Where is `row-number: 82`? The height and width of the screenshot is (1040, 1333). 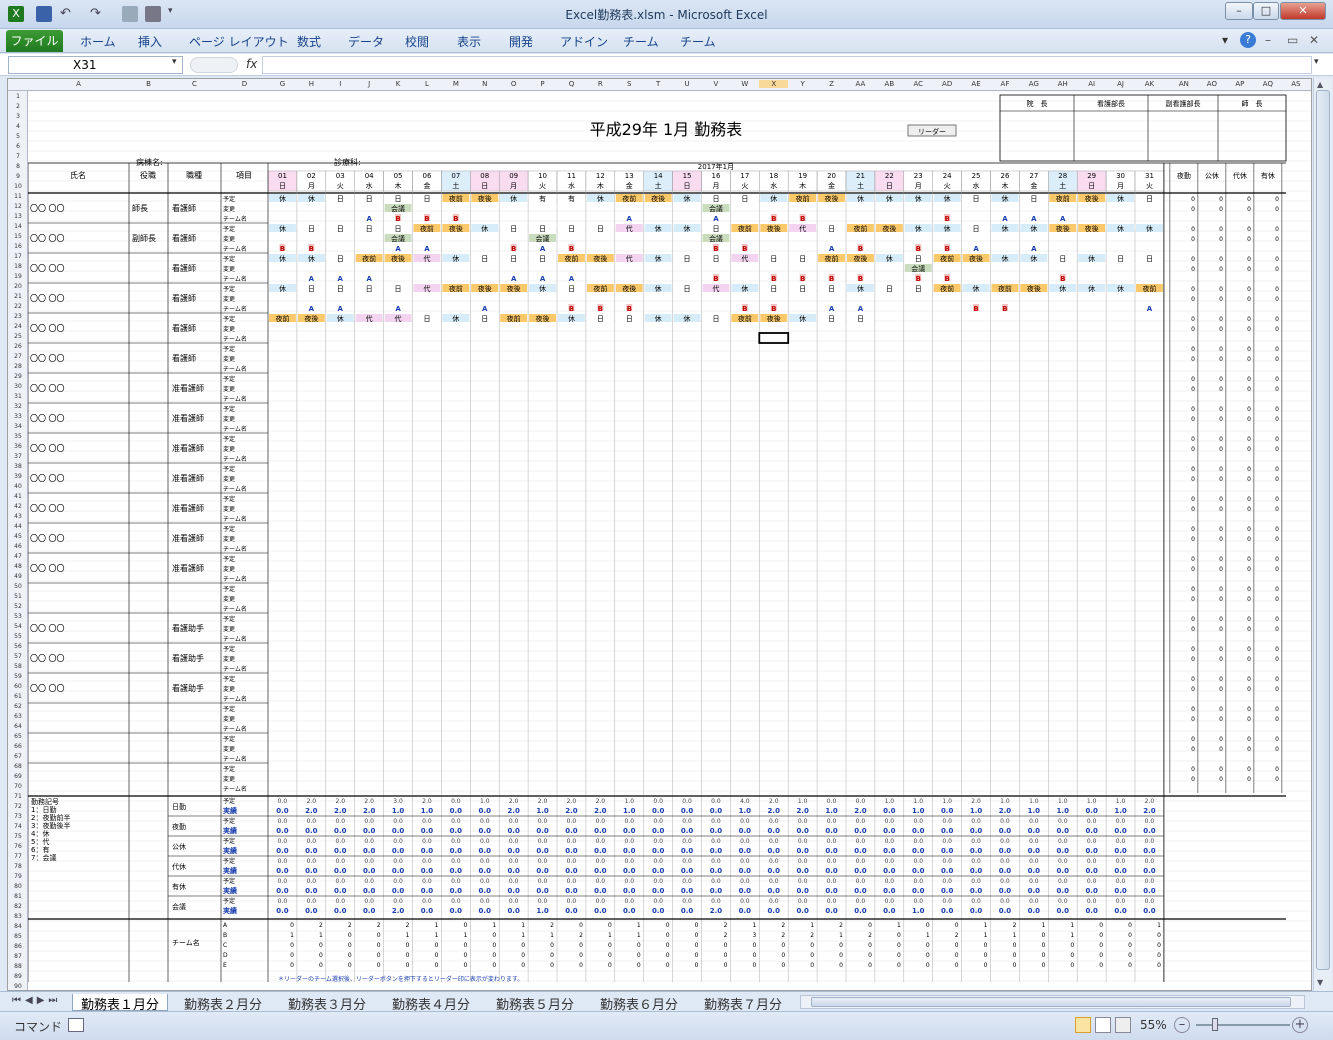 row-number: 82 is located at coordinates (18, 906).